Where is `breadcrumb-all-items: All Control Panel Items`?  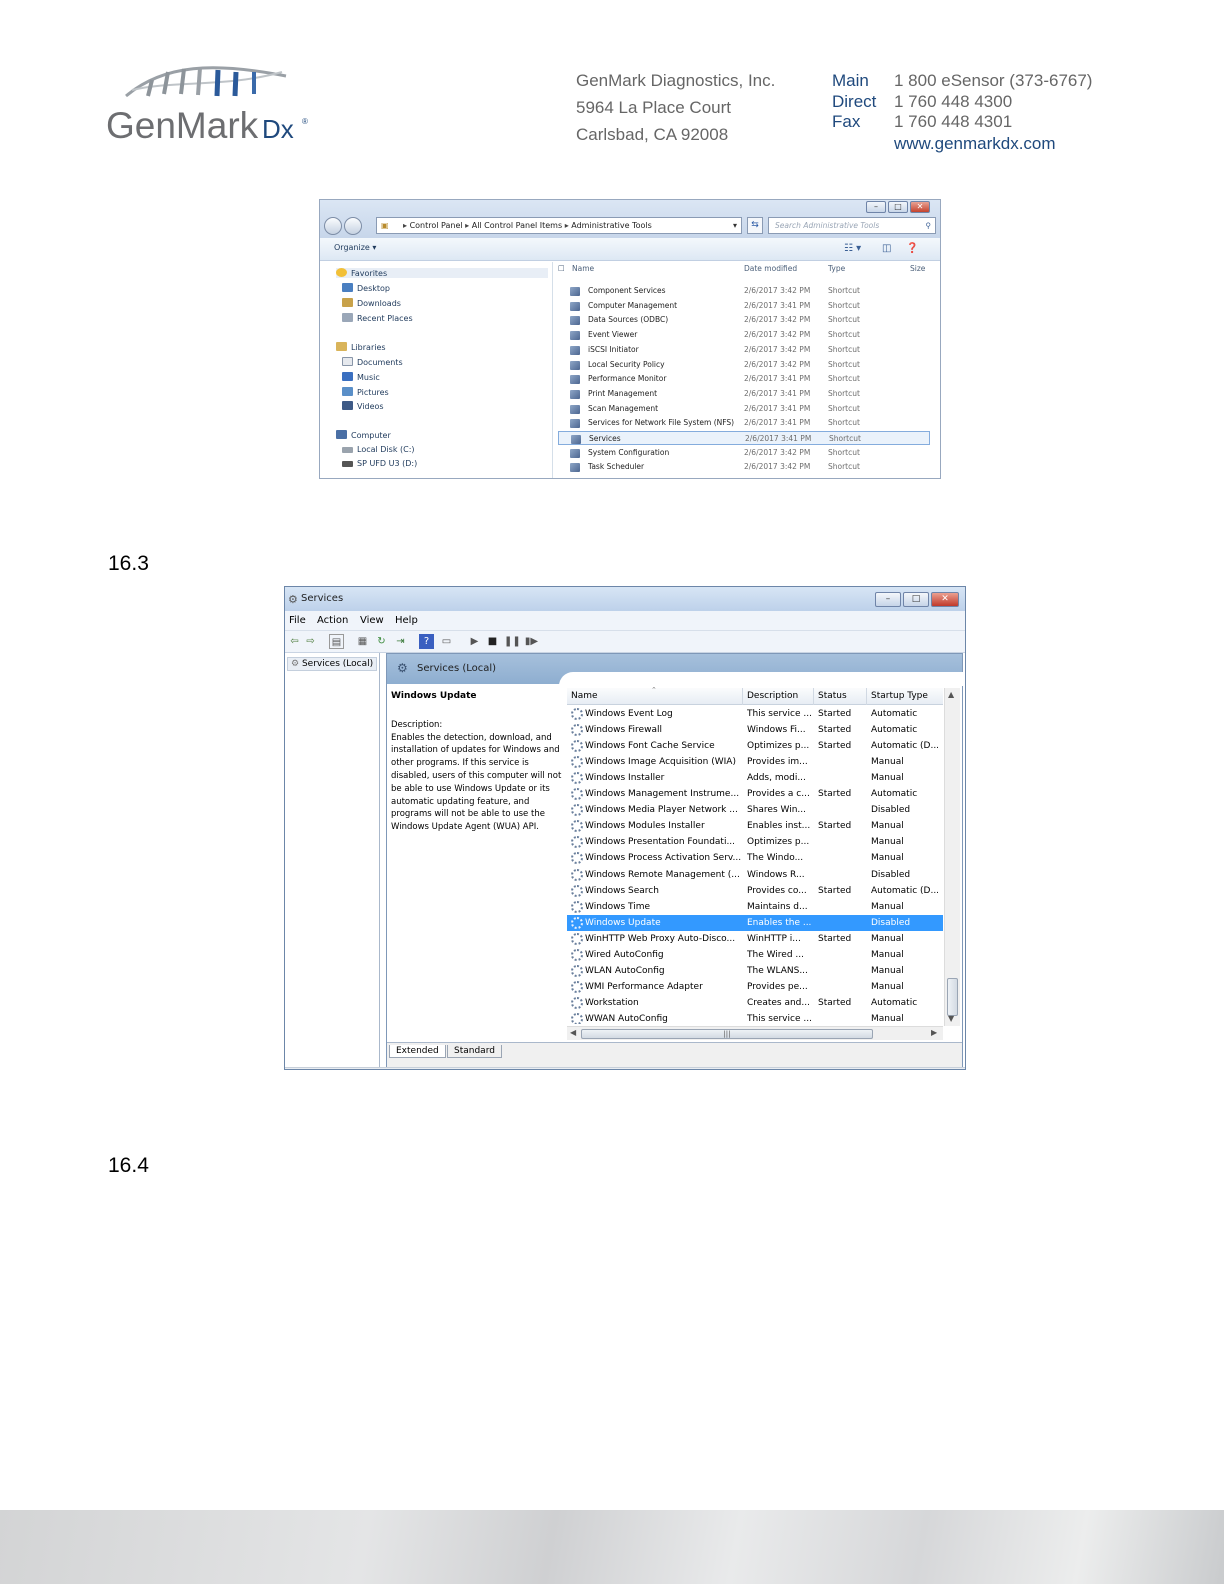 breadcrumb-all-items: All Control Panel Items is located at coordinates (517, 225).